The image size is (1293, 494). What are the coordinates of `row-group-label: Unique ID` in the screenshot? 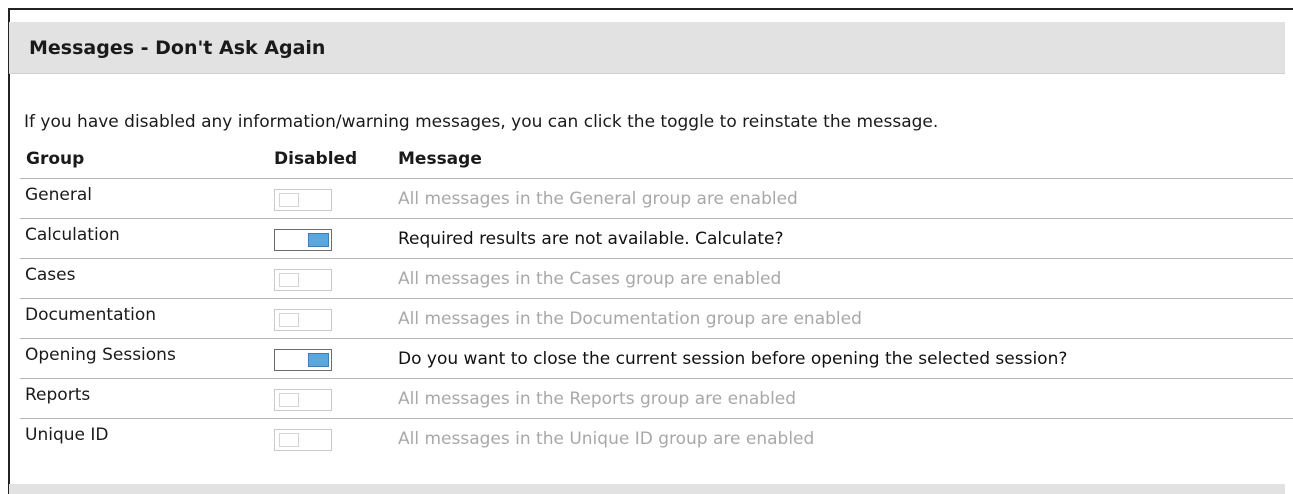 It's located at (67, 435).